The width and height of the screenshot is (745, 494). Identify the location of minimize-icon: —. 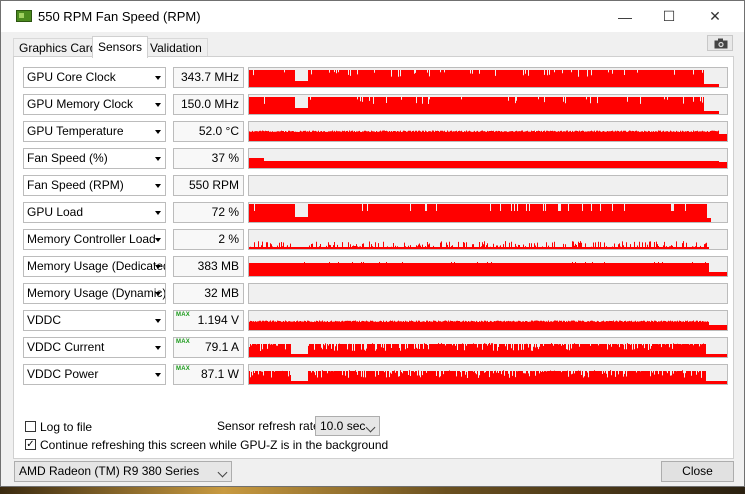
(625, 16).